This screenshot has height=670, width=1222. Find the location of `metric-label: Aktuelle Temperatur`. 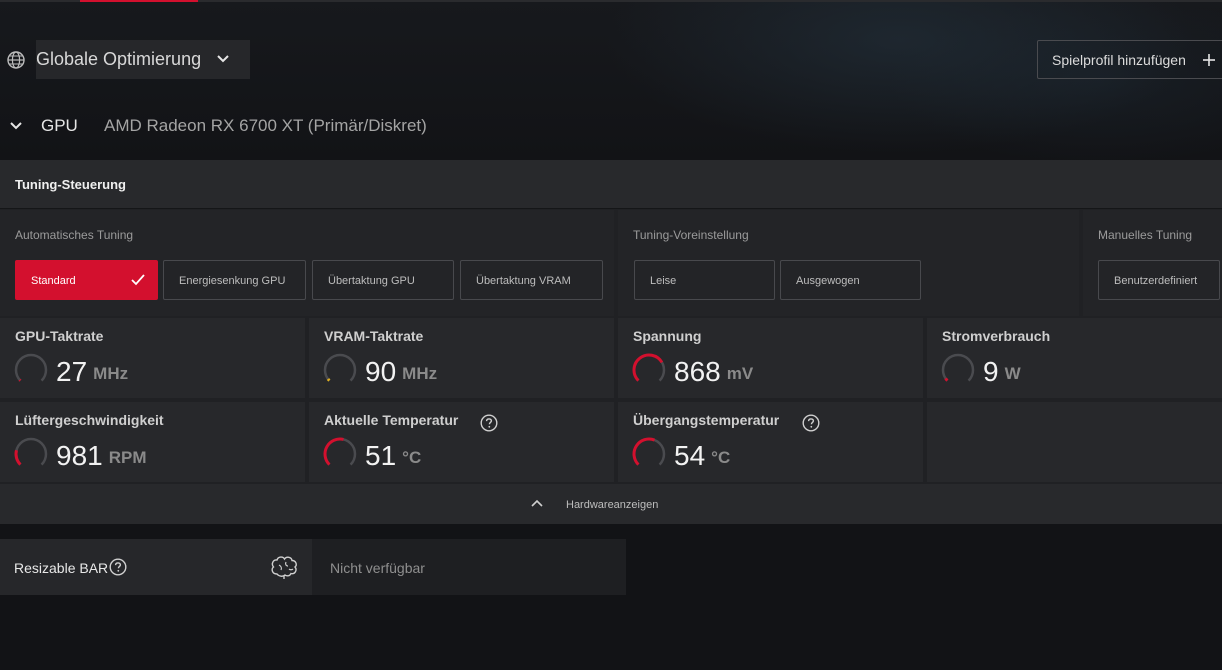

metric-label: Aktuelle Temperatur is located at coordinates (391, 420).